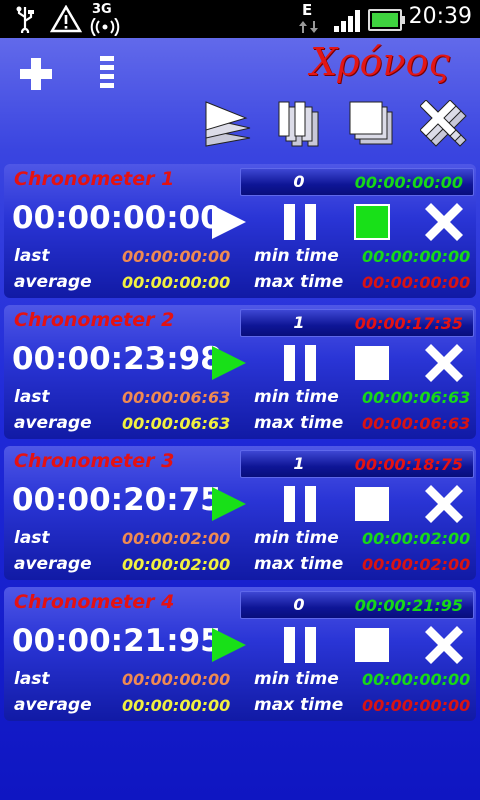 The image size is (480, 800). What do you see at coordinates (372, 124) in the screenshot?
I see `stop-all-icon` at bounding box center [372, 124].